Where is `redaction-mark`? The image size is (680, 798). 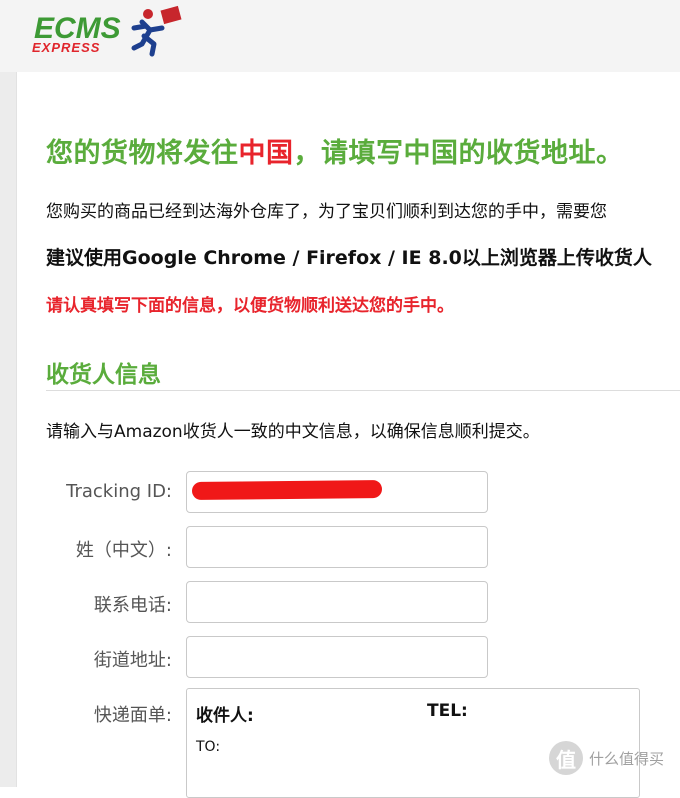 redaction-mark is located at coordinates (287, 490).